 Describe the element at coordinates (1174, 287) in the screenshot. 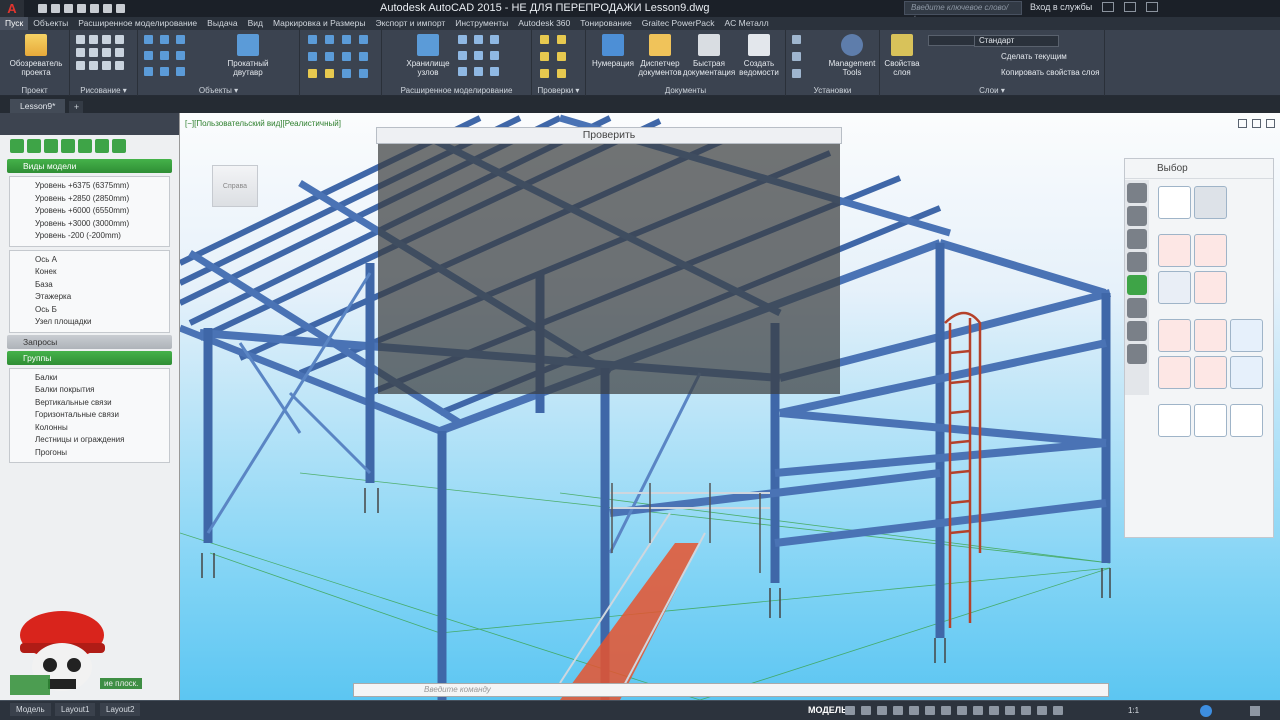

I see `delete-selection-button` at that location.